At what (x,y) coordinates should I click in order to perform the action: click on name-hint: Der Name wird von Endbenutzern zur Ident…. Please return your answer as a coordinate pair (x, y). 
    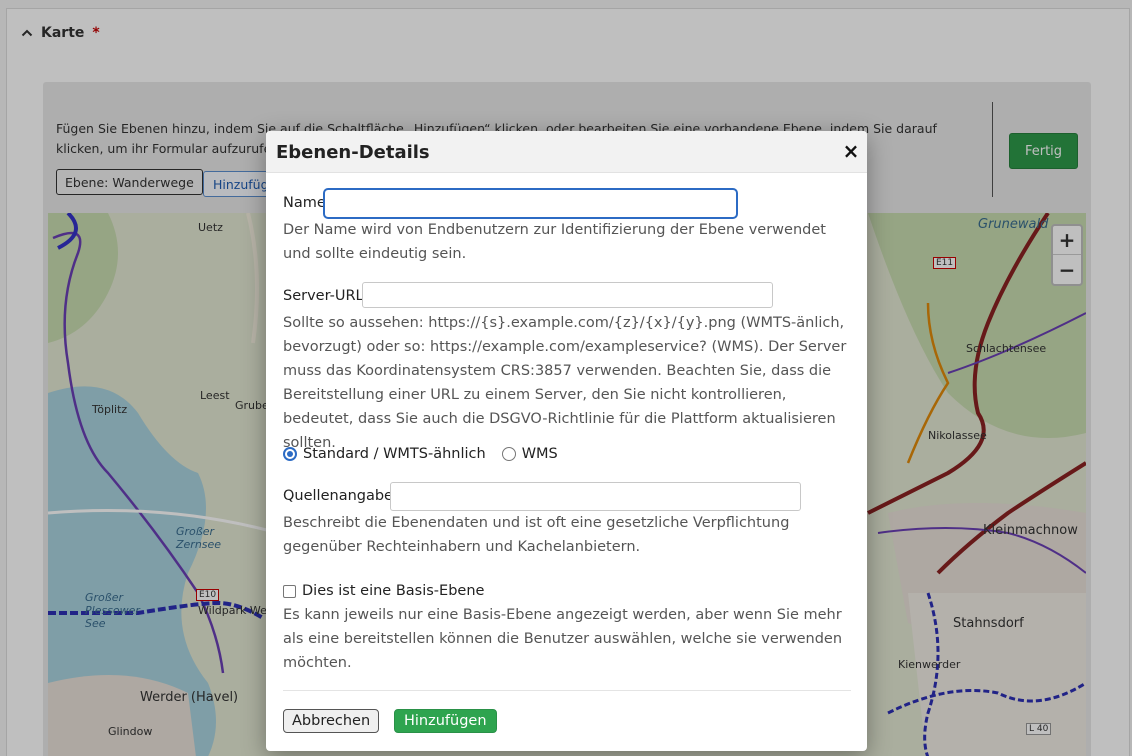
    Looking at the image, I should click on (554, 242).